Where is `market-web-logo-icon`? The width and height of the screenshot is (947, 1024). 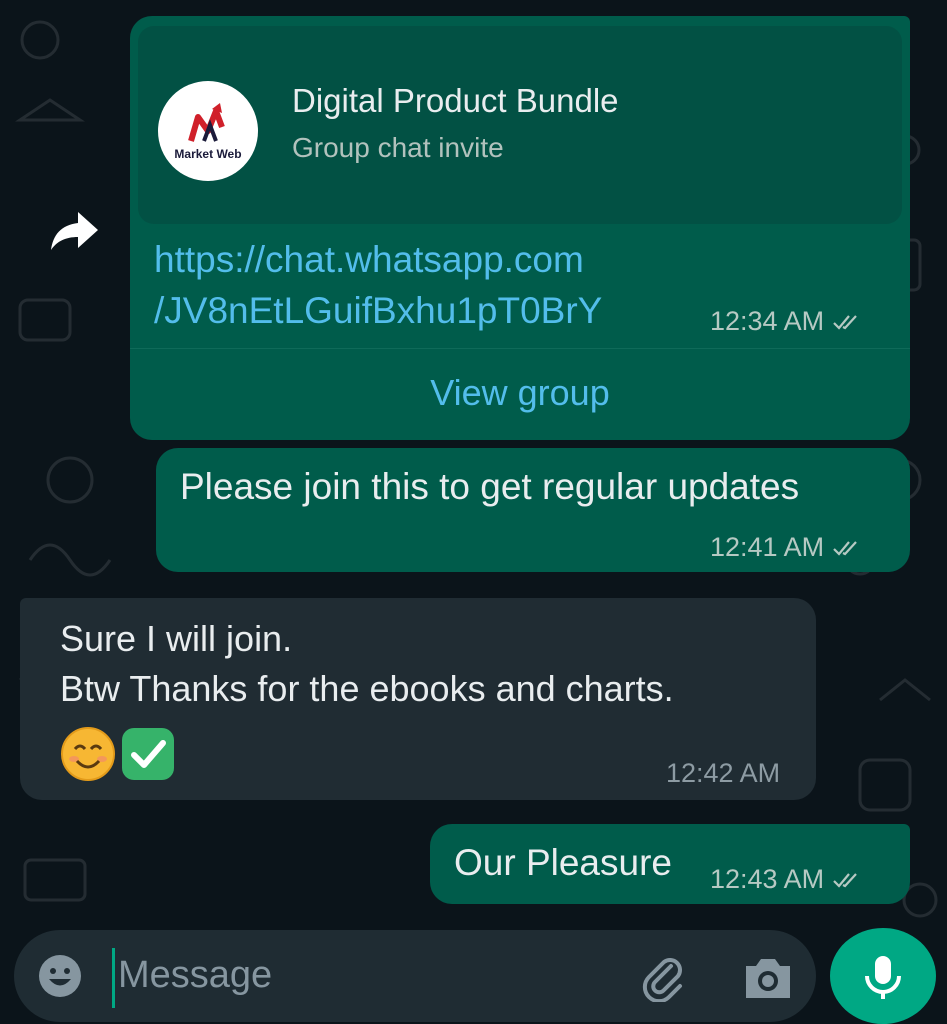
market-web-logo-icon is located at coordinates (206, 122).